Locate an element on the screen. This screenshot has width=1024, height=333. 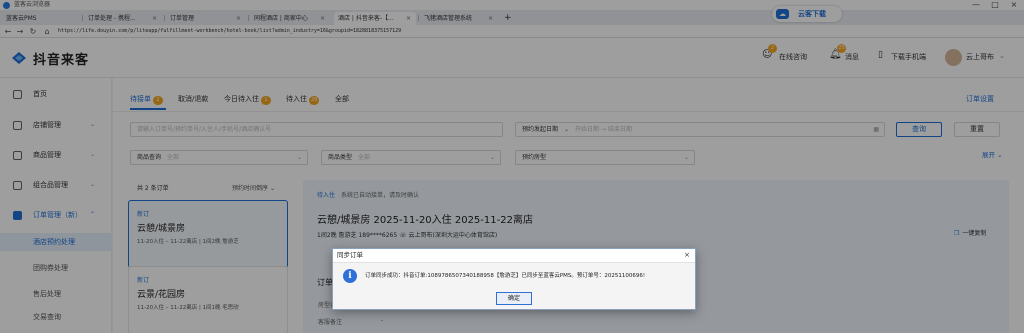
ok-button: 确定 is located at coordinates (514, 298).